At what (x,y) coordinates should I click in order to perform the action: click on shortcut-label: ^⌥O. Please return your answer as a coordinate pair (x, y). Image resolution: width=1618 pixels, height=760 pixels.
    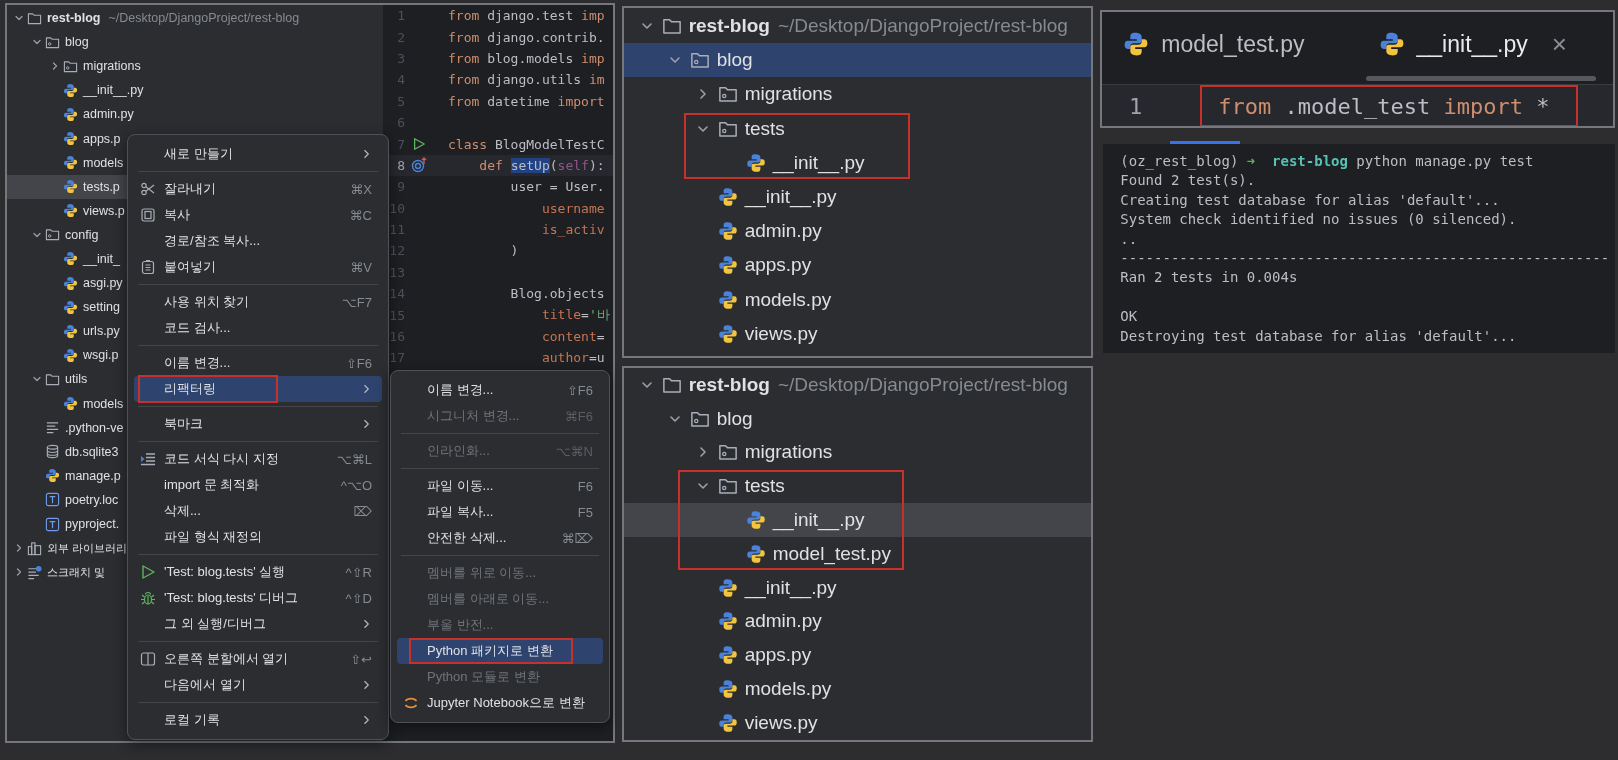
    Looking at the image, I should click on (356, 485).